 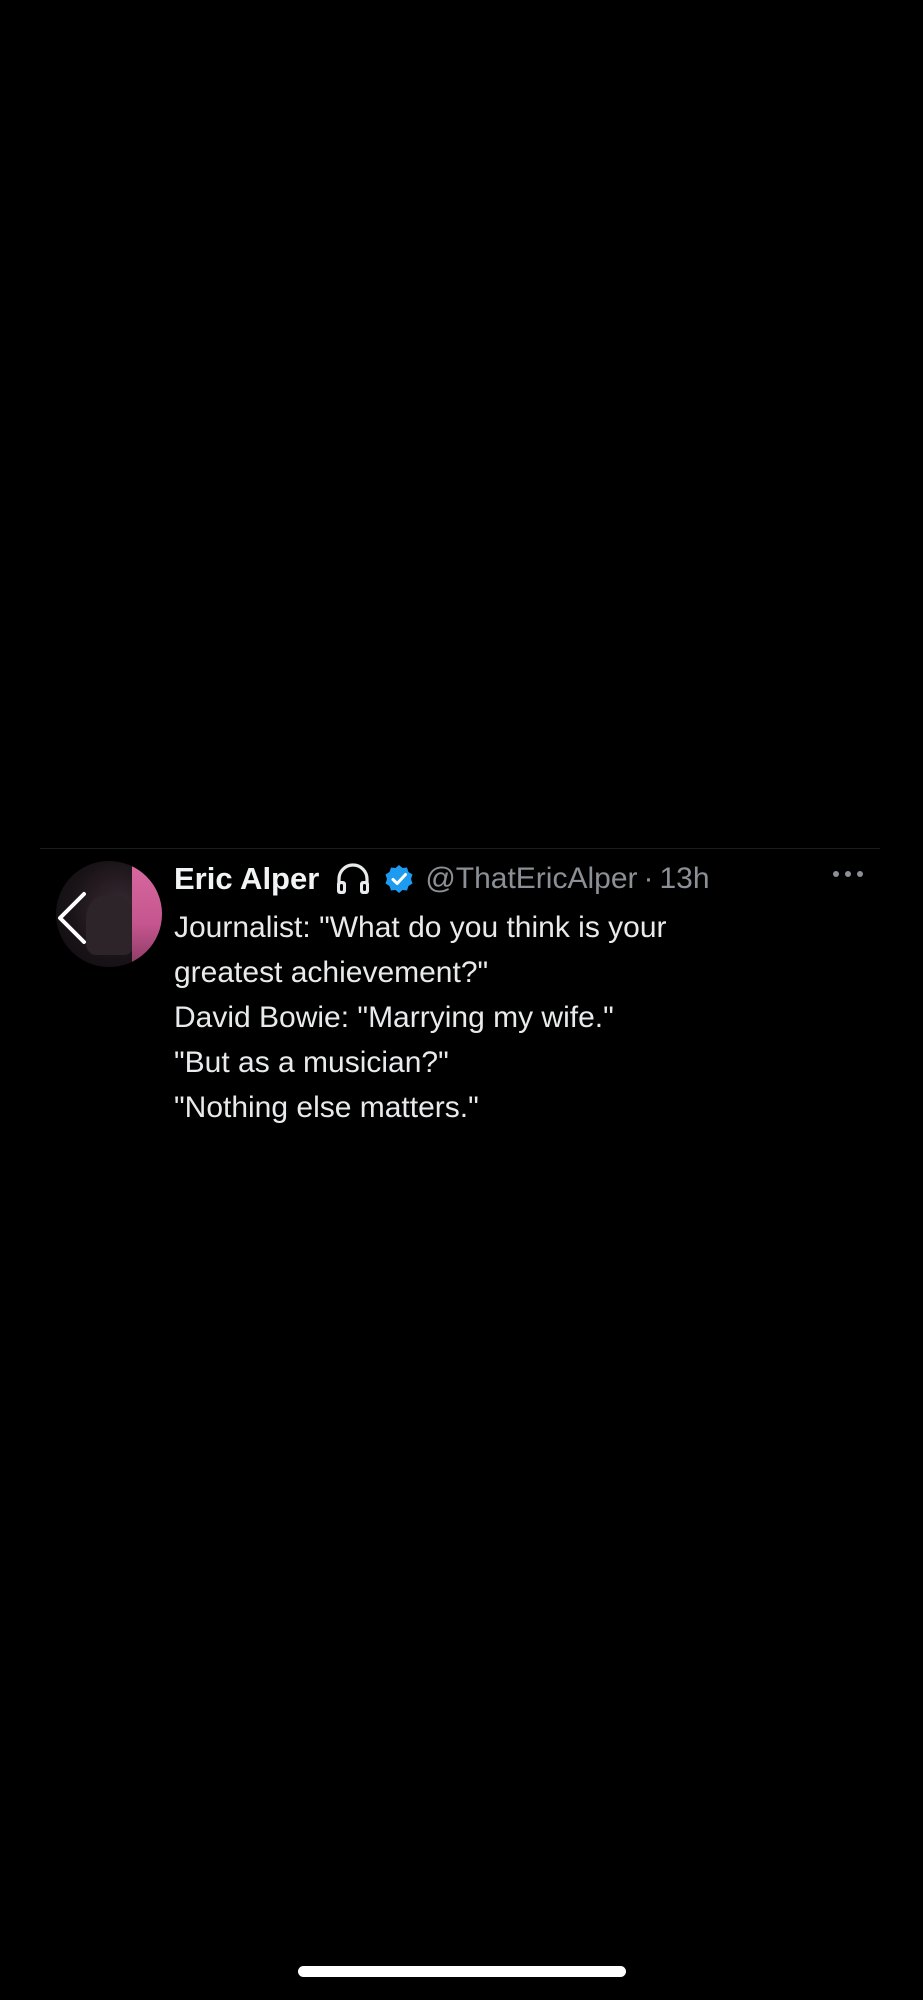 I want to click on tweet-header: Eric Alper @ThatEricAlper · 13h, so click(x=442, y=879).